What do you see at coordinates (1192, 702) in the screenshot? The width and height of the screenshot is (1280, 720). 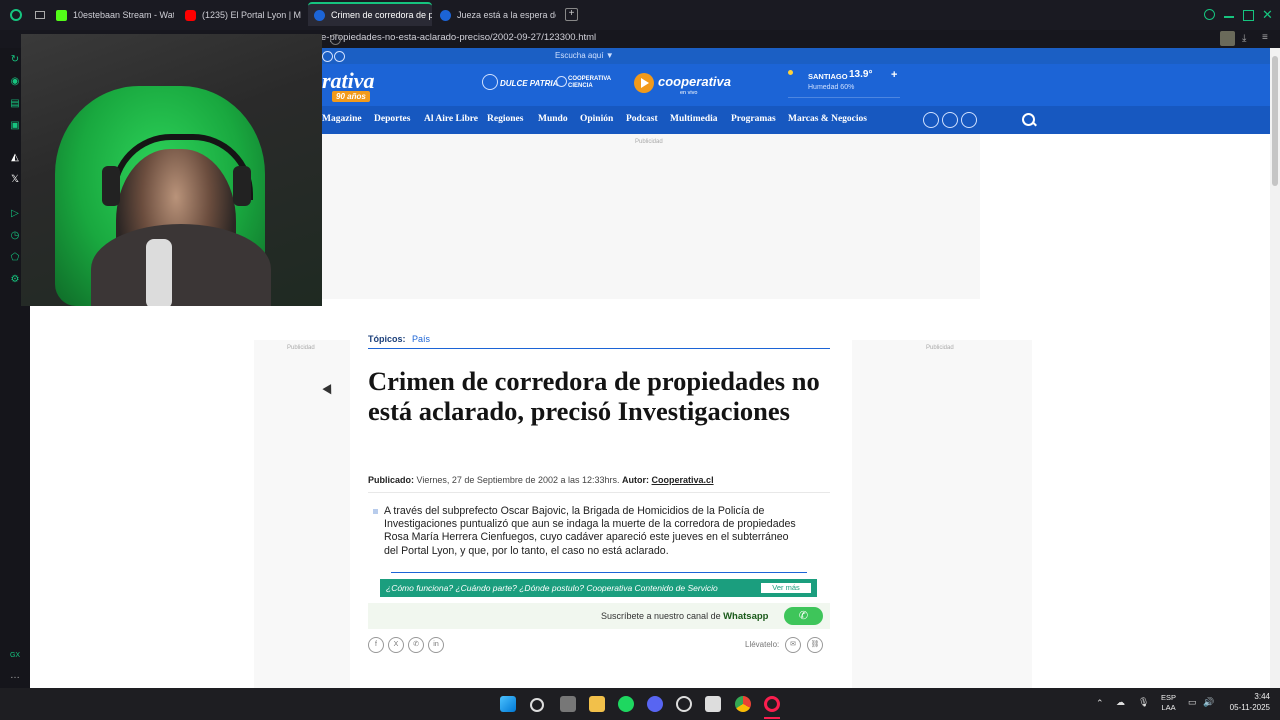 I see `display-icon: ▭` at bounding box center [1192, 702].